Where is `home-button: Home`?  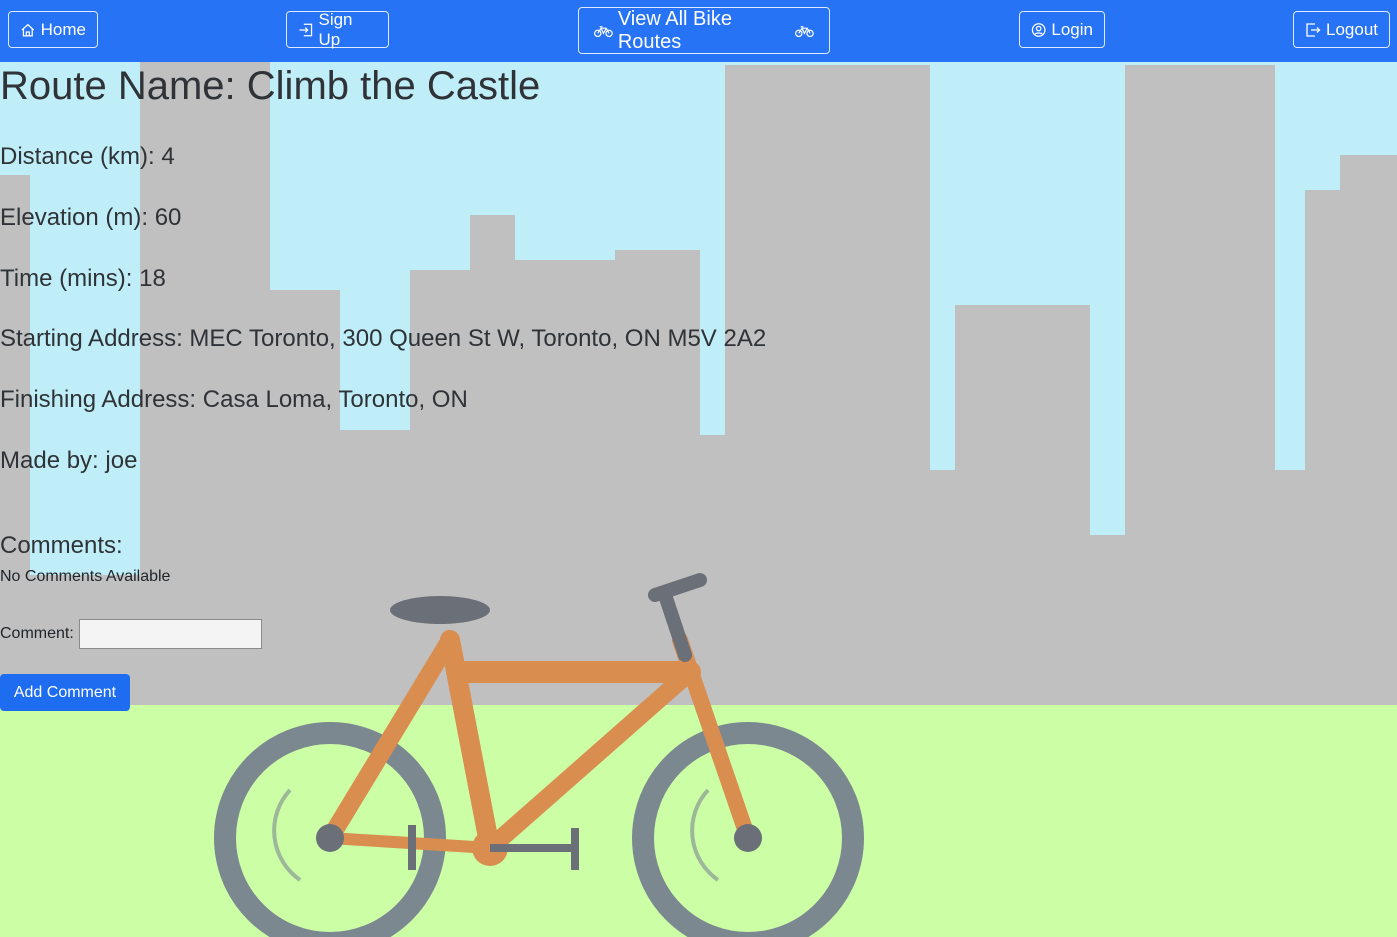 home-button: Home is located at coordinates (53, 29).